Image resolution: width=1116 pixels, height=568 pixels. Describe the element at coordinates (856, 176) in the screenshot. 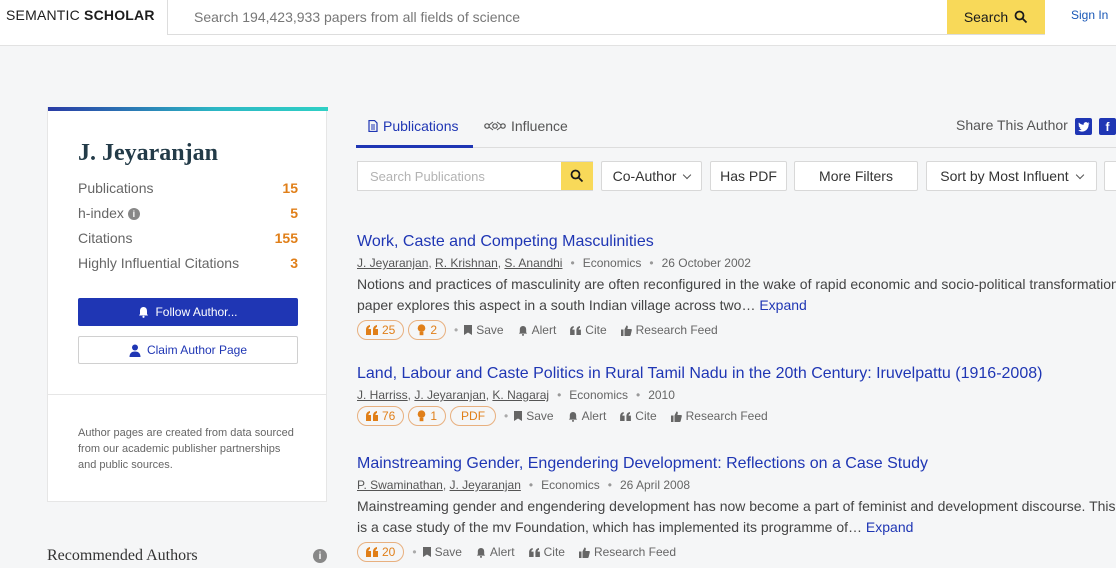

I see `more-filters-button: More Filters` at that location.